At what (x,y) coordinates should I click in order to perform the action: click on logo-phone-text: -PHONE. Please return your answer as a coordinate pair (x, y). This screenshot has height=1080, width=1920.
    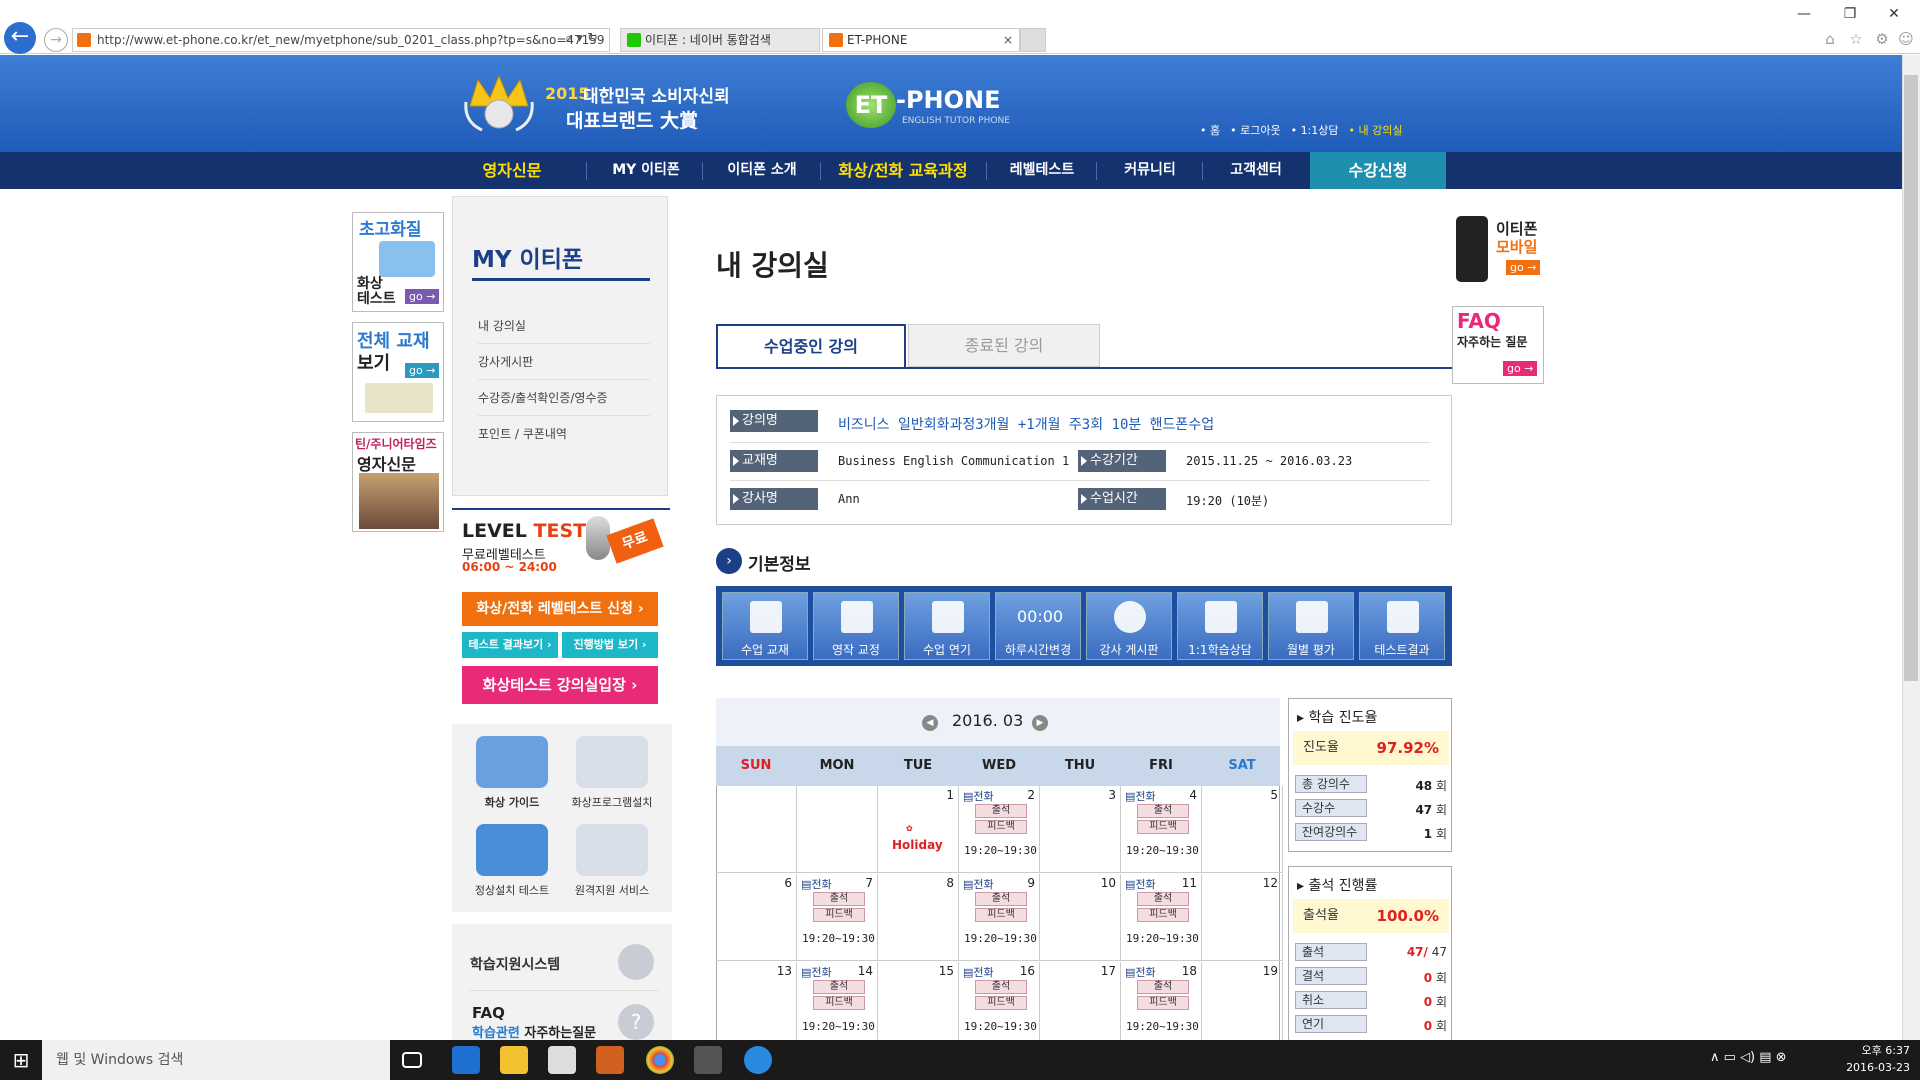
    Looking at the image, I should click on (948, 100).